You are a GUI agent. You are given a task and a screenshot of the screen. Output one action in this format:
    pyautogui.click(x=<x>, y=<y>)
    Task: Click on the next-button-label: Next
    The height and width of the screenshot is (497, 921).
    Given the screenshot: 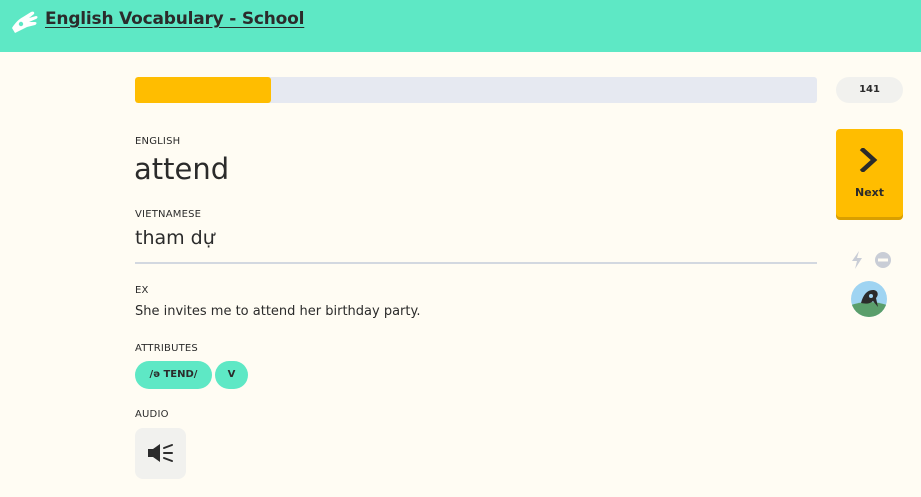 What is the action you would take?
    pyautogui.click(x=869, y=192)
    